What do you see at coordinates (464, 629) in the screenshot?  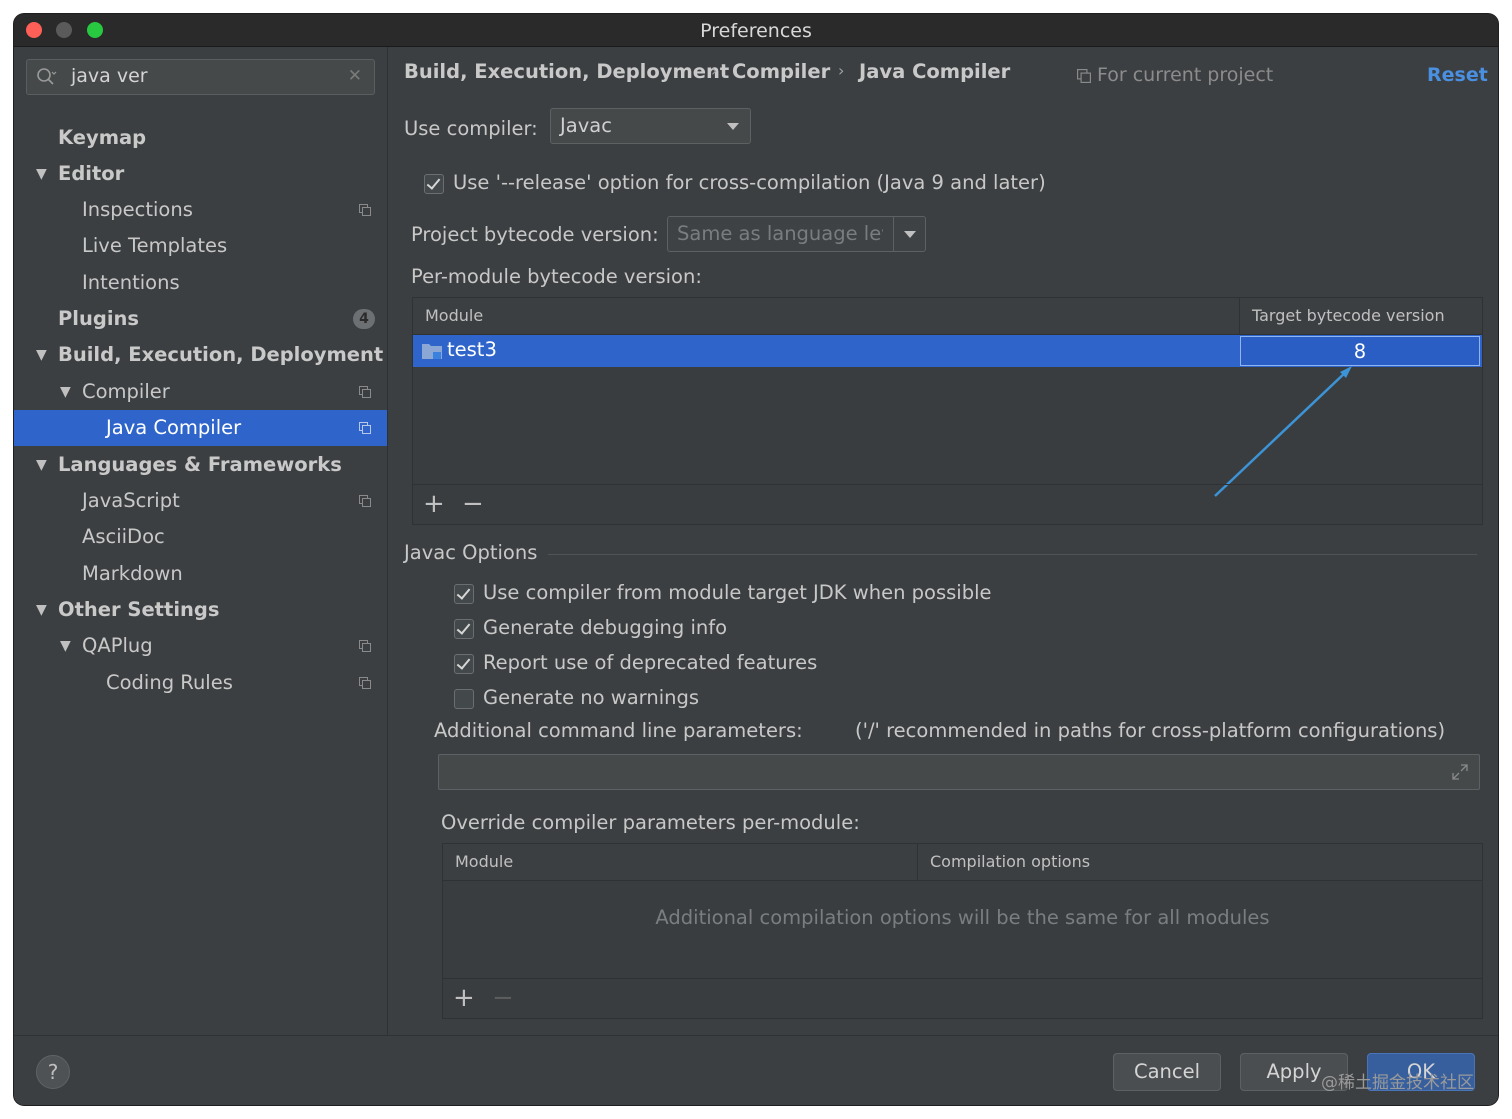 I see `option-checkbox-debug-info` at bounding box center [464, 629].